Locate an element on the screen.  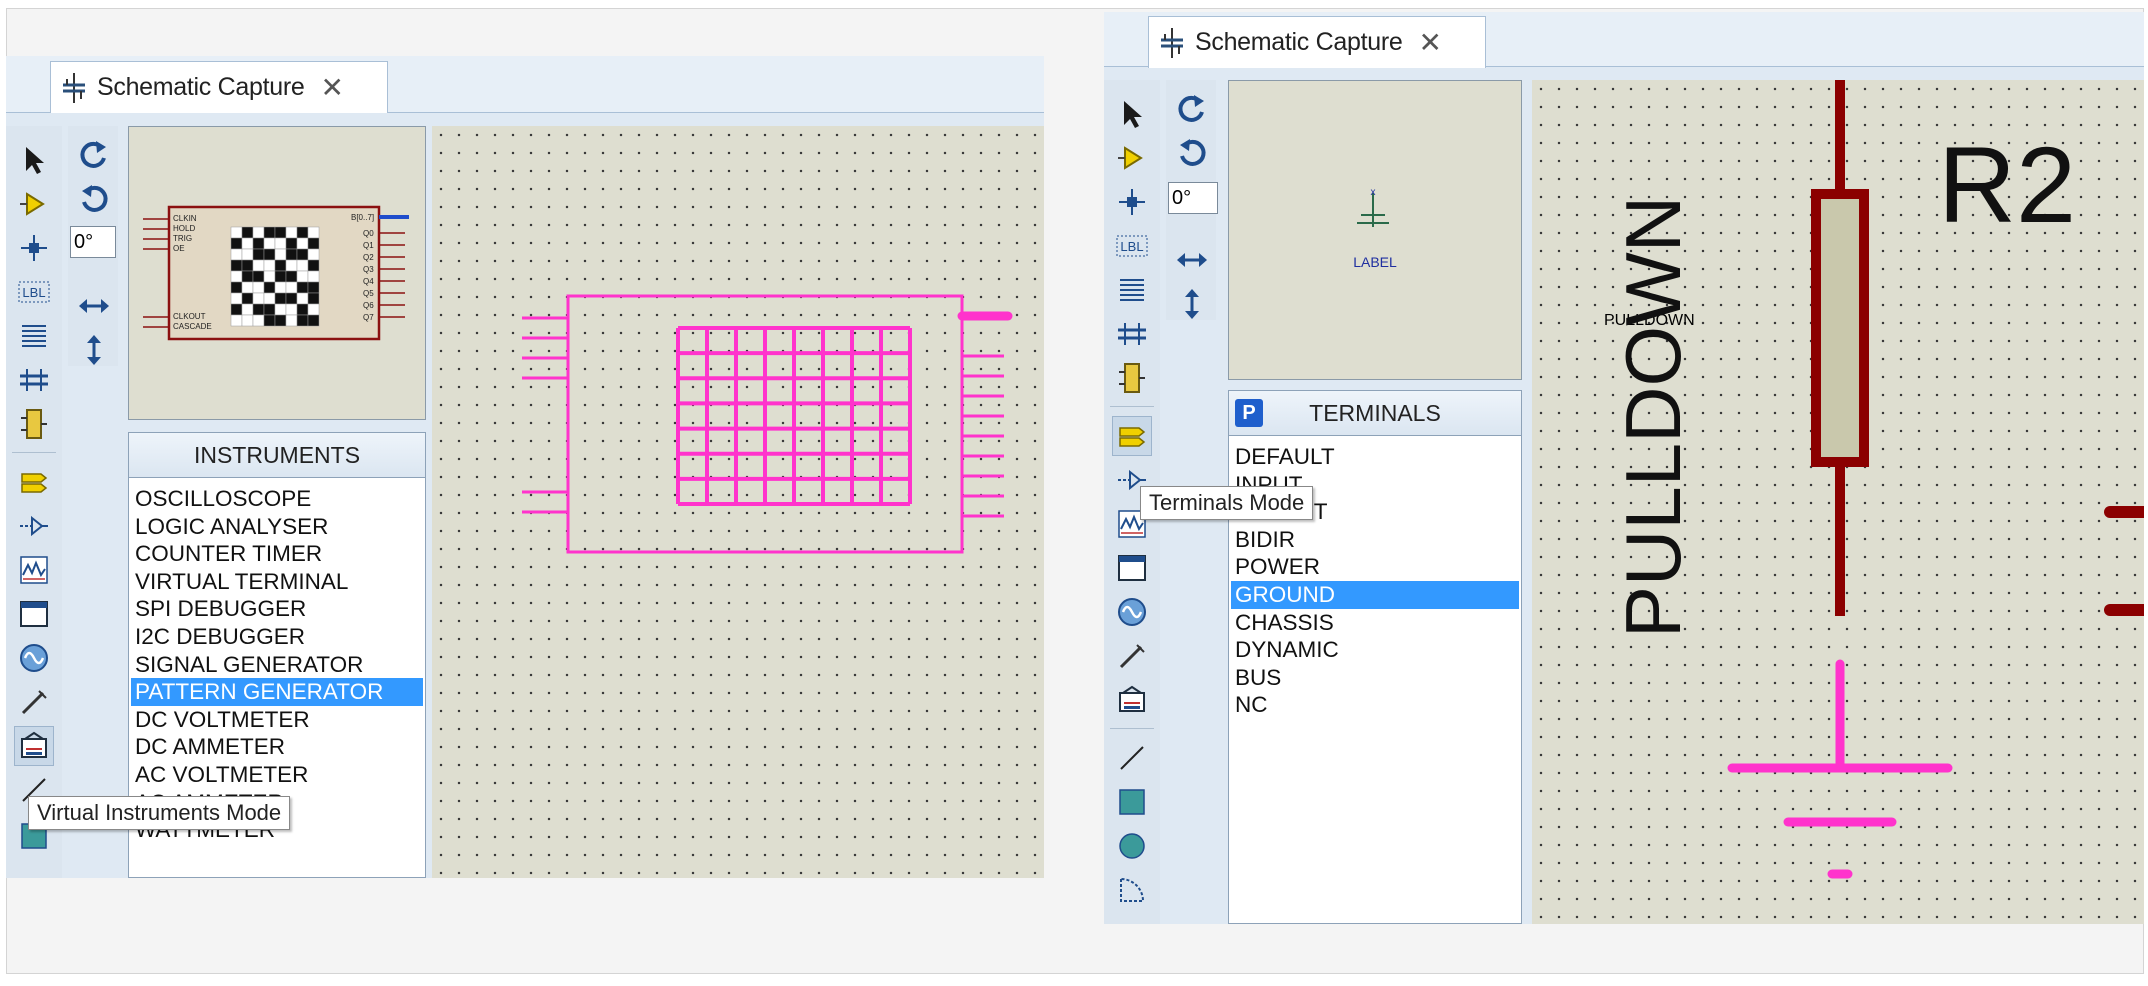
arc-mode-button is located at coordinates (1132, 890).